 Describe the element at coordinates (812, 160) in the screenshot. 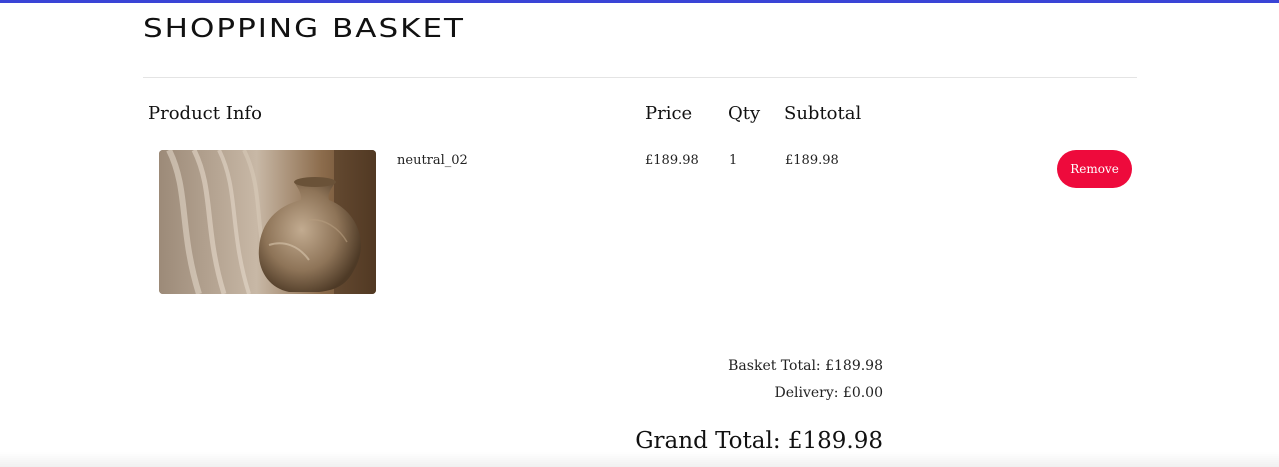

I see `product-subtotal: £189.98` at that location.